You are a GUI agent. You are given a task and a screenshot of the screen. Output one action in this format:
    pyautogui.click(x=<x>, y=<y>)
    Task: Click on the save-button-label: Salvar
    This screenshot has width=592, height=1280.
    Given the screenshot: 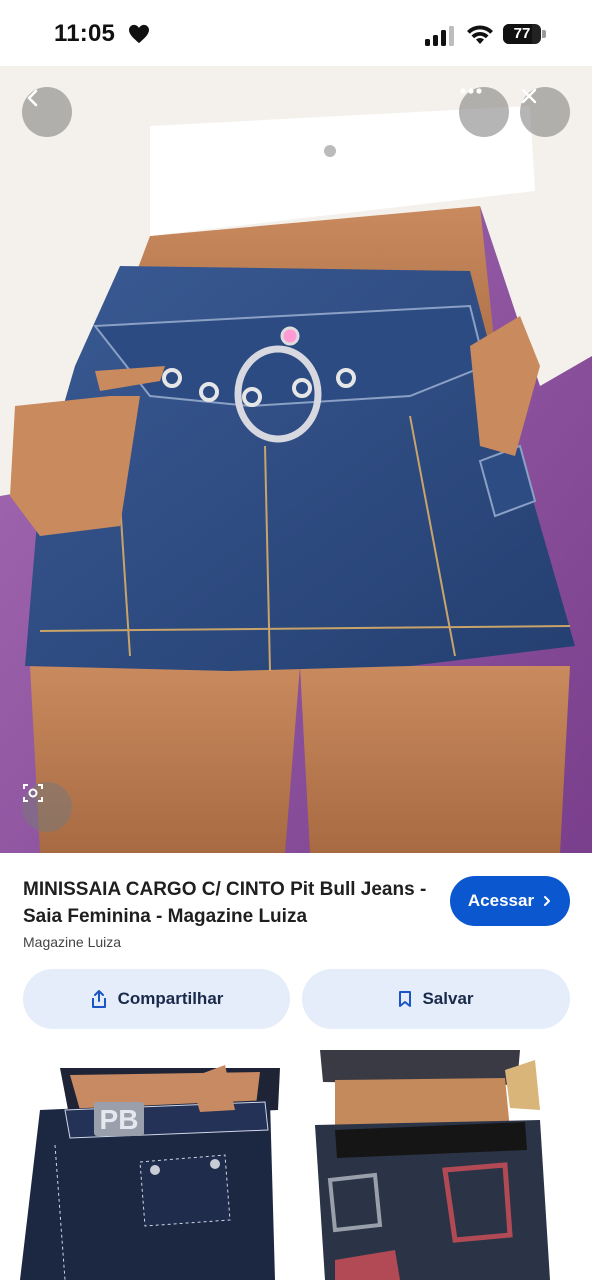 What is the action you would take?
    pyautogui.click(x=448, y=998)
    